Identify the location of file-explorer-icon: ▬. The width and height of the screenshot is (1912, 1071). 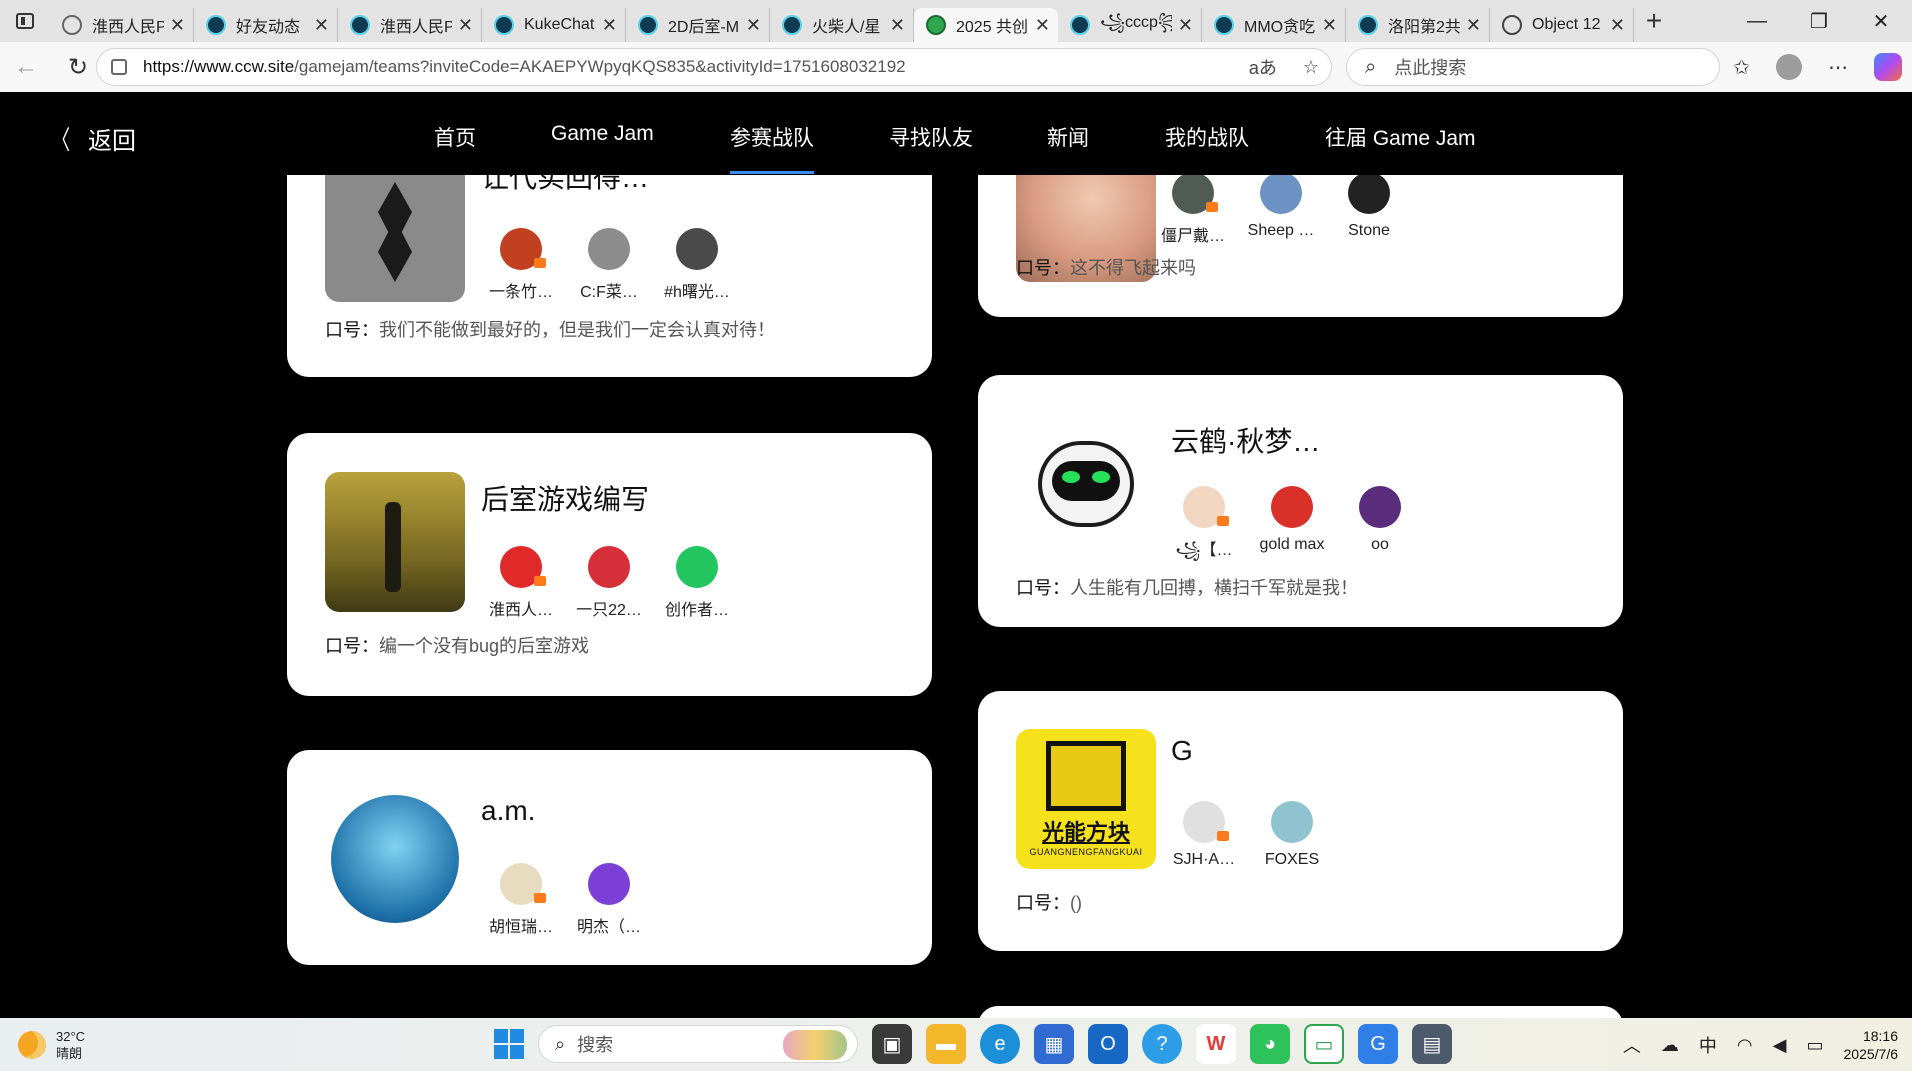
(946, 1044).